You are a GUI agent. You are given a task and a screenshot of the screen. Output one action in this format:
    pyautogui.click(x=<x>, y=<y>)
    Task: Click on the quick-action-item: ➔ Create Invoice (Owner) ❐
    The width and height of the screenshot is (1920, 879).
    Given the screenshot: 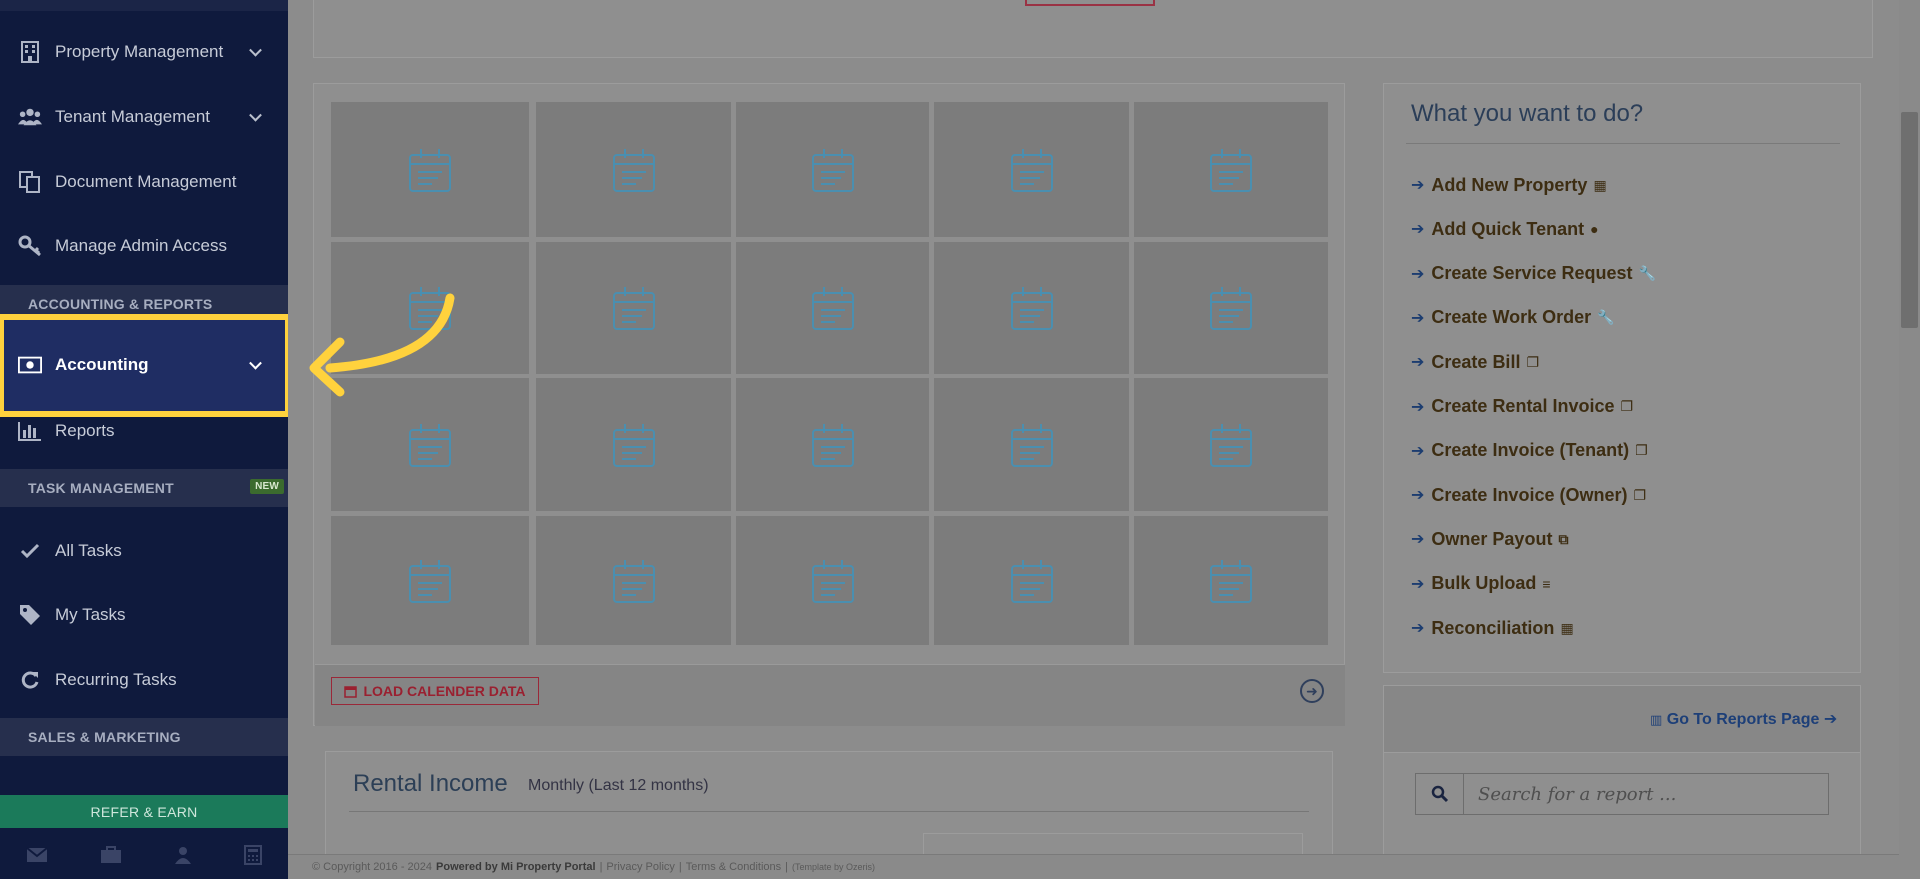 What is the action you would take?
    pyautogui.click(x=1528, y=495)
    